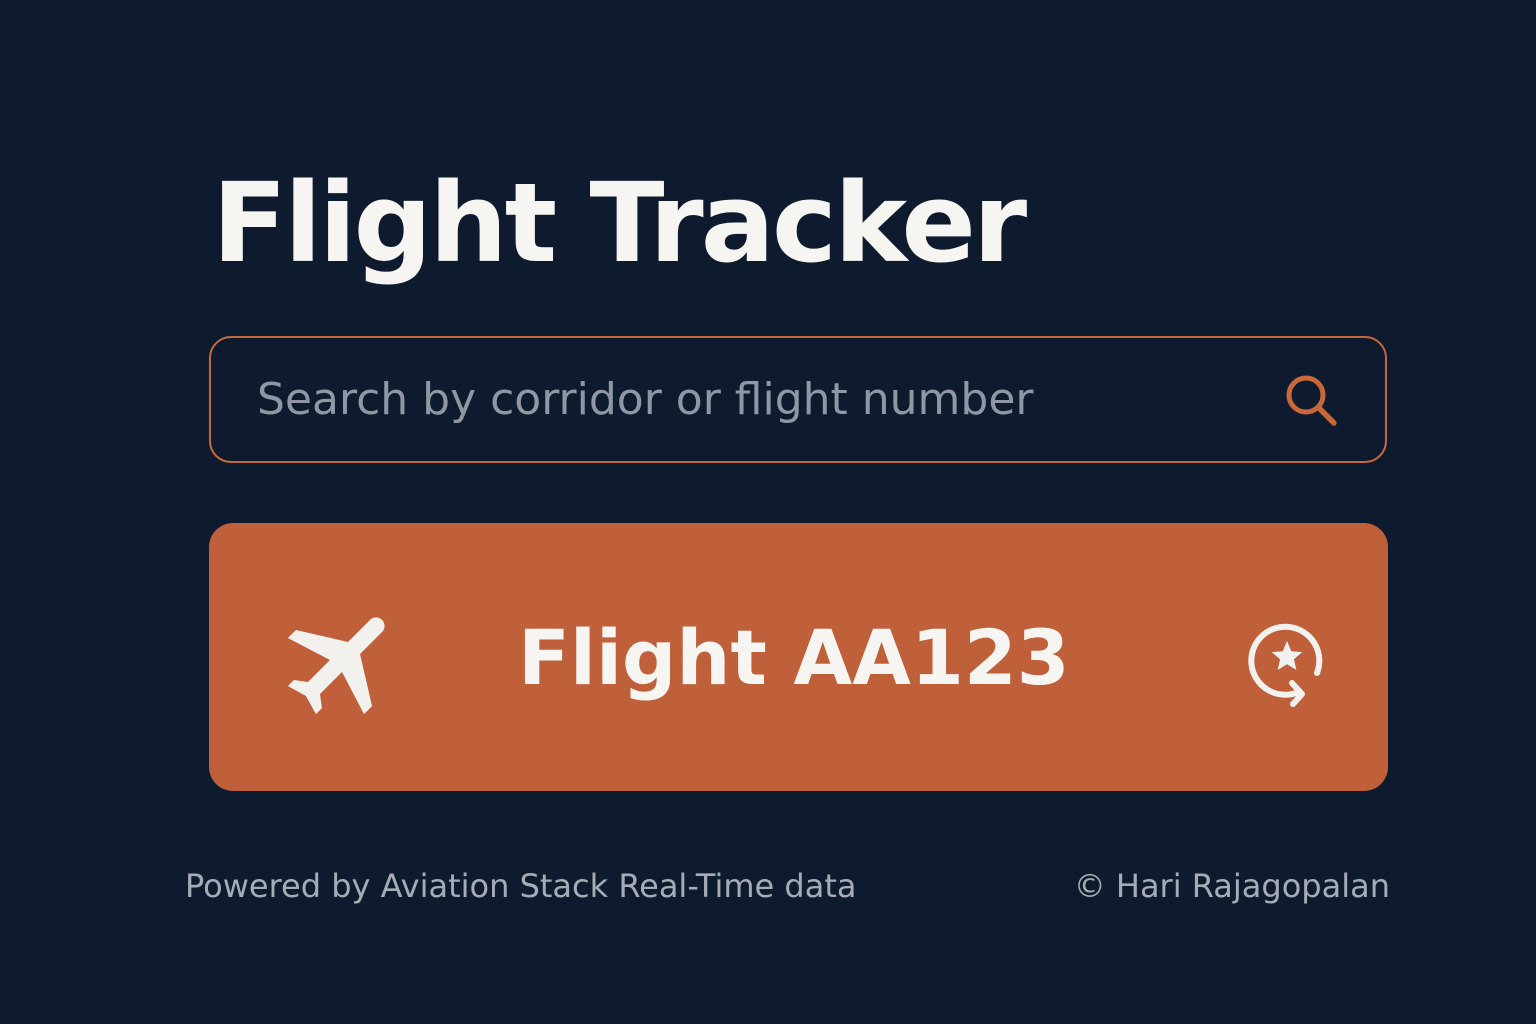 This screenshot has width=1536, height=1024. Describe the element at coordinates (741, 399) in the screenshot. I see `search-input` at that location.